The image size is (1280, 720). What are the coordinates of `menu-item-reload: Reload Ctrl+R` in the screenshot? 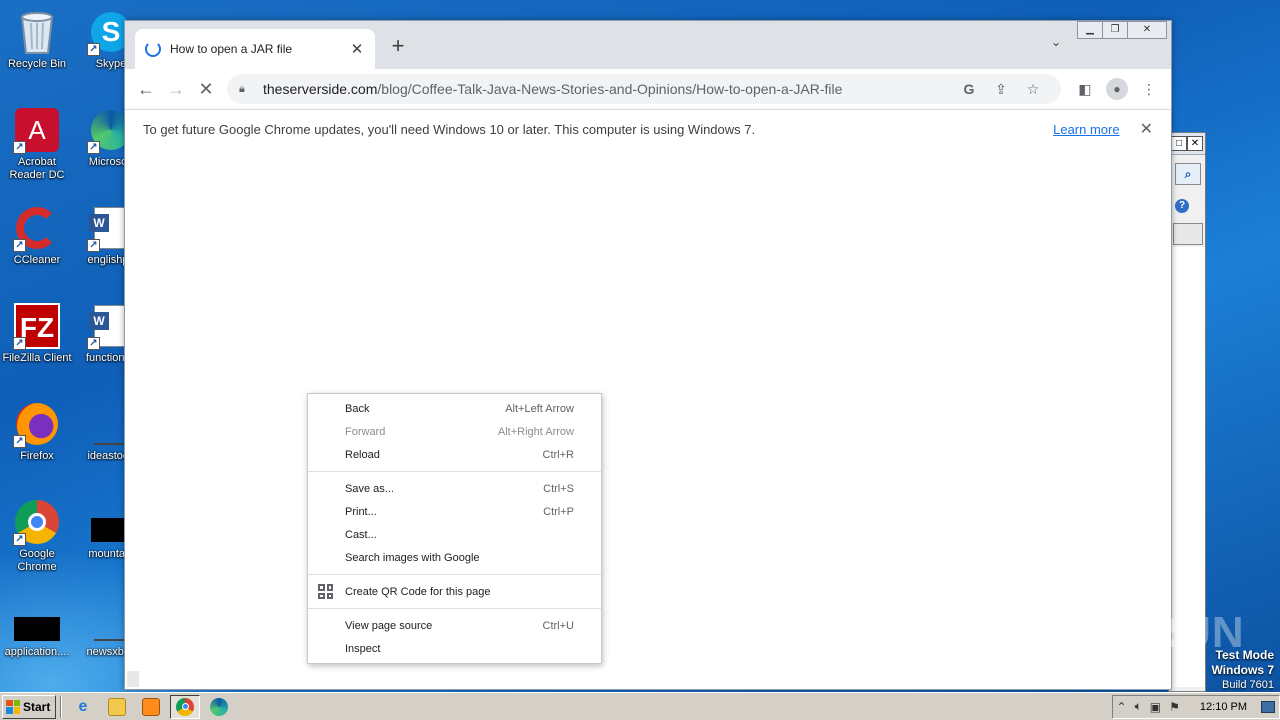 It's located at (454, 454).